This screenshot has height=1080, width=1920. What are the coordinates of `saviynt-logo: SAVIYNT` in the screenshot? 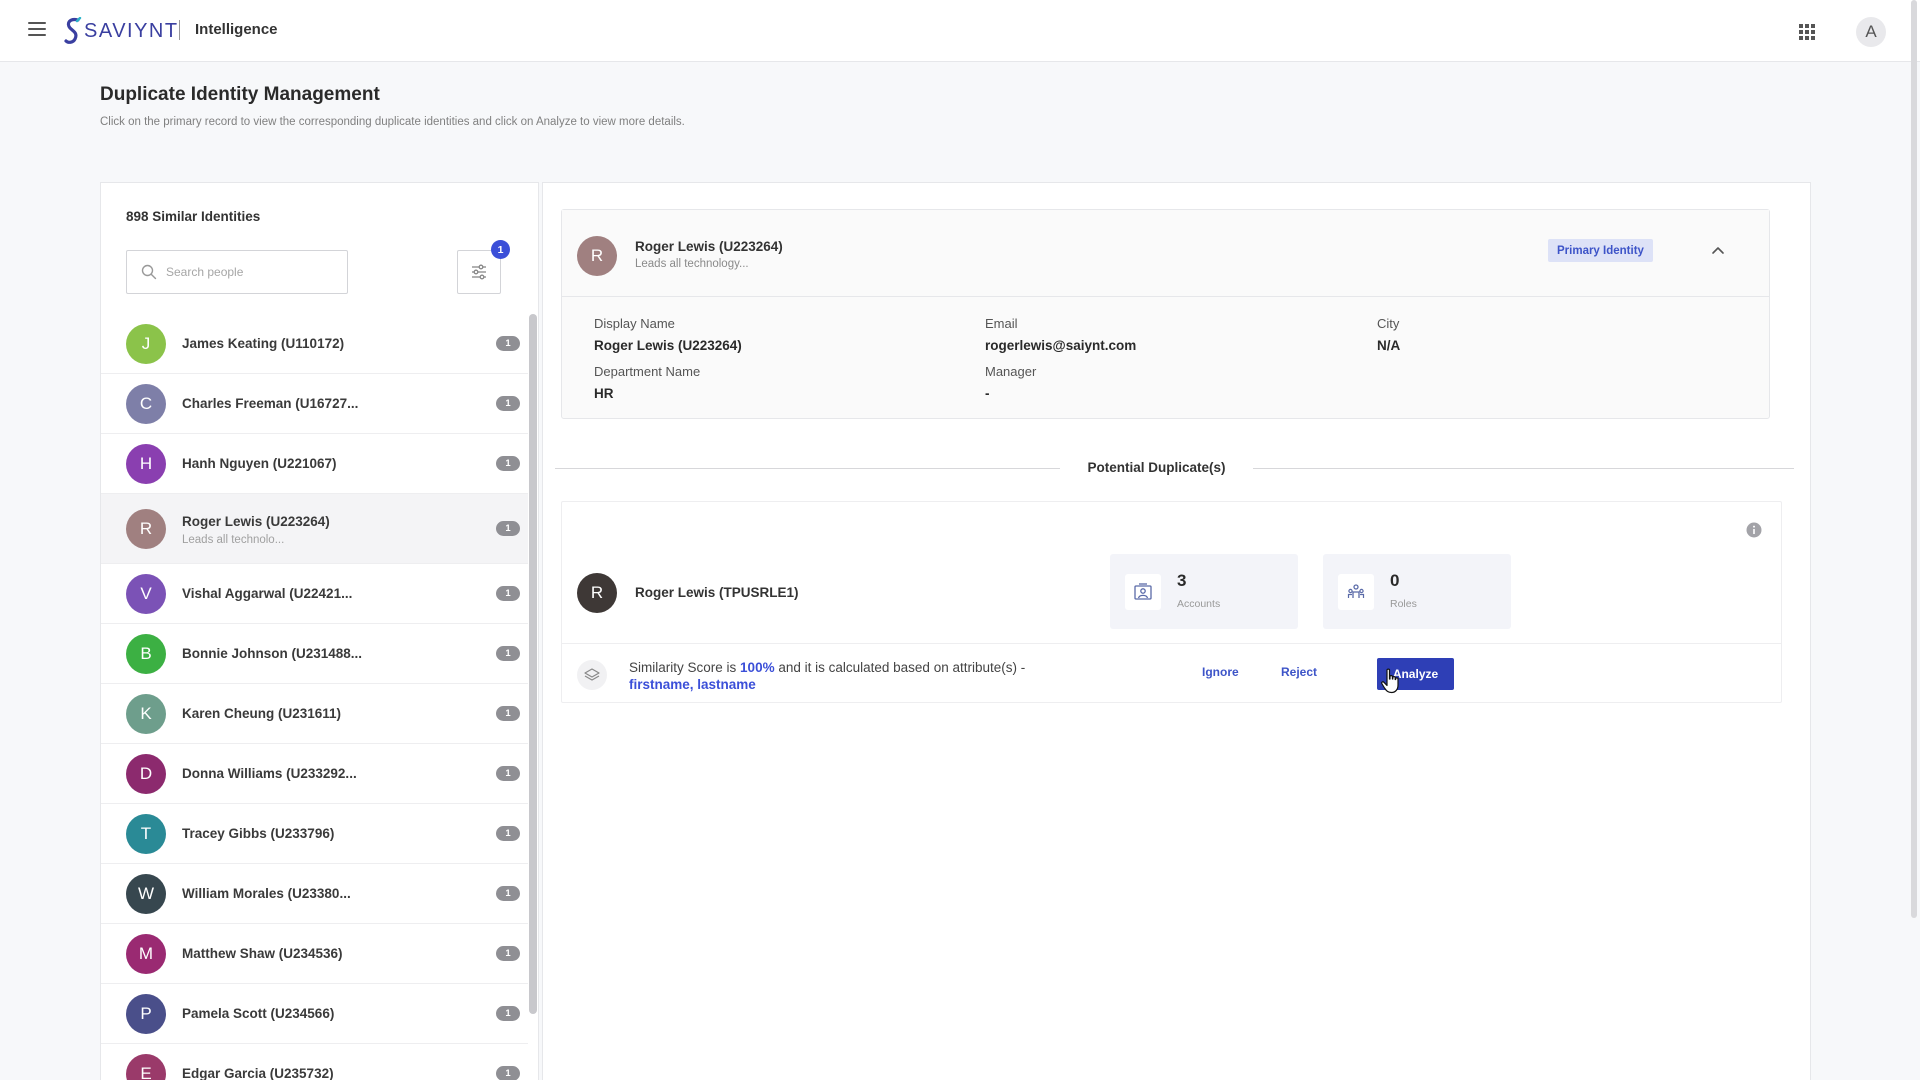 It's located at (121, 31).